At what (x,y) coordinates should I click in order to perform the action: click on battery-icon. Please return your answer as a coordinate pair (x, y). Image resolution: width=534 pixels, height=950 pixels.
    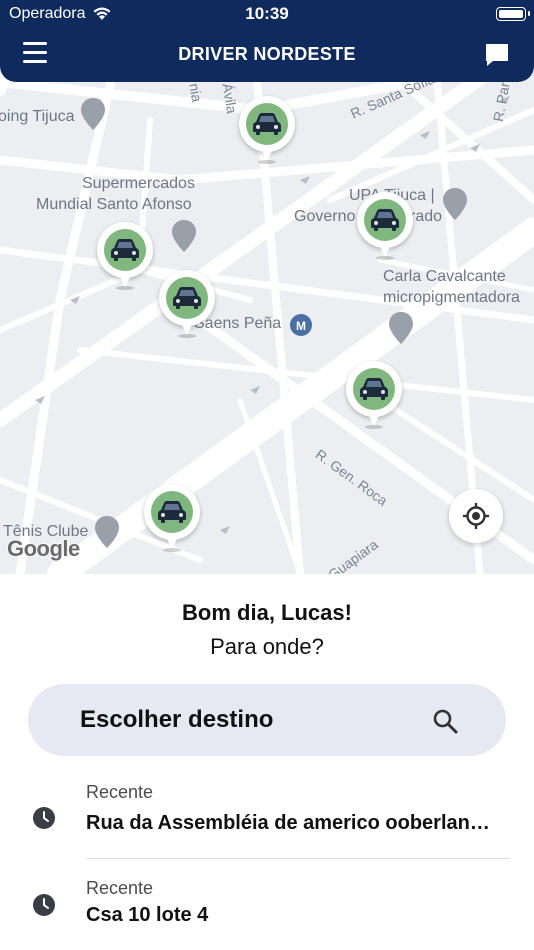
    Looking at the image, I should click on (513, 14).